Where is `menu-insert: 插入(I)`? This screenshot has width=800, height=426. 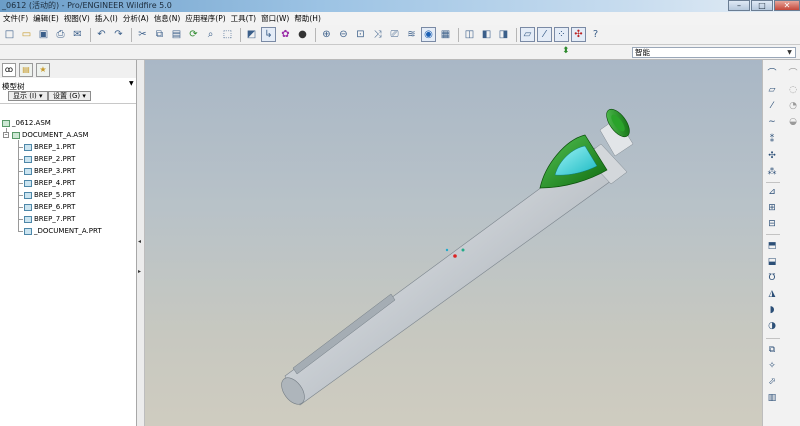
menu-insert: 插入(I) is located at coordinates (107, 18).